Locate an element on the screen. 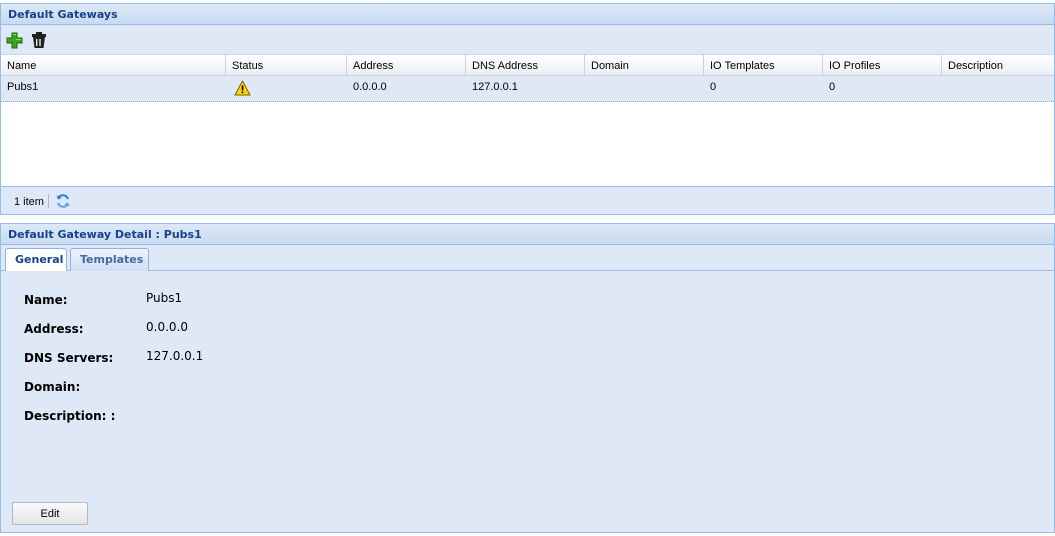 The width and height of the screenshot is (1055, 536). add-icon is located at coordinates (15, 40).